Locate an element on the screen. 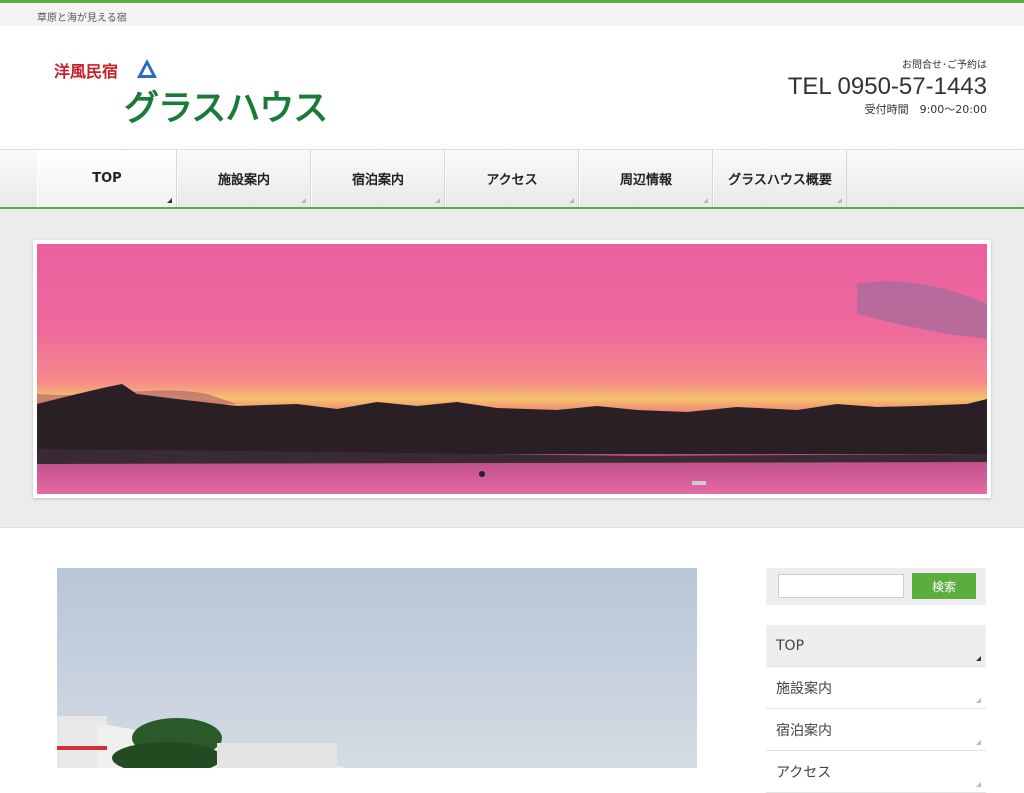  sidebar-item-label: アクセス is located at coordinates (804, 772).